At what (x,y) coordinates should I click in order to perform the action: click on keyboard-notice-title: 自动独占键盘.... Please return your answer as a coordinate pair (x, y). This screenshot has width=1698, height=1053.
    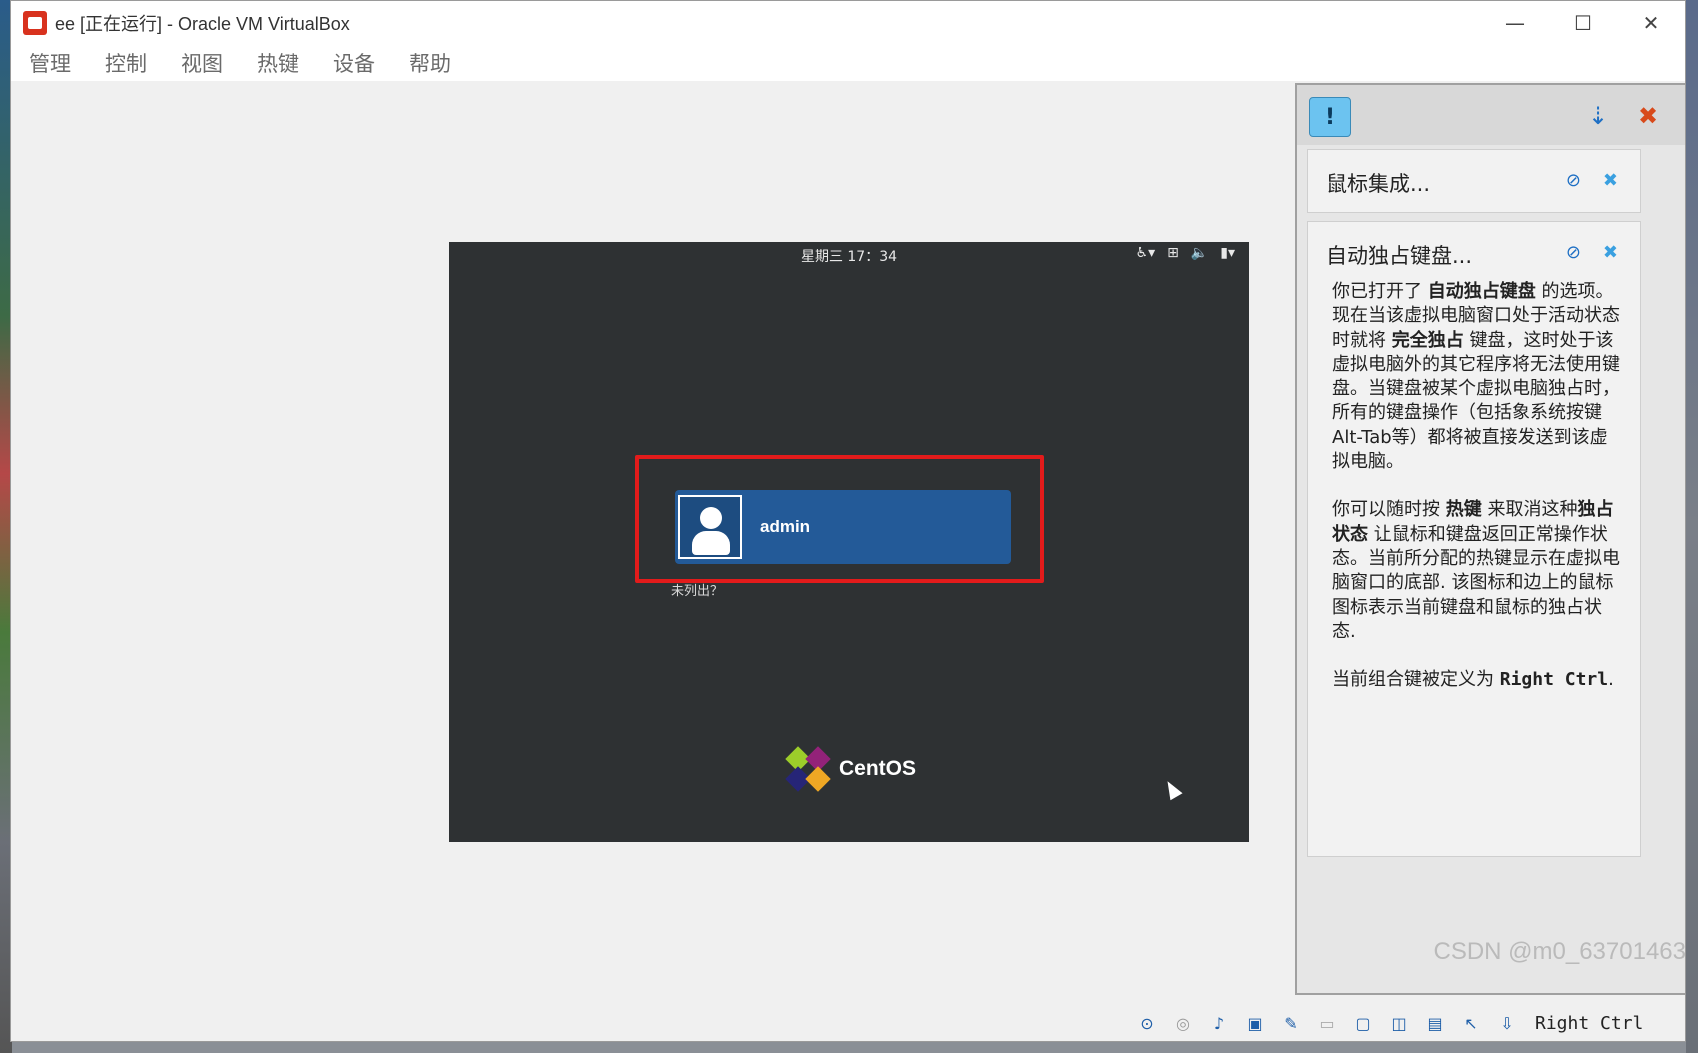
    Looking at the image, I should click on (1399, 256).